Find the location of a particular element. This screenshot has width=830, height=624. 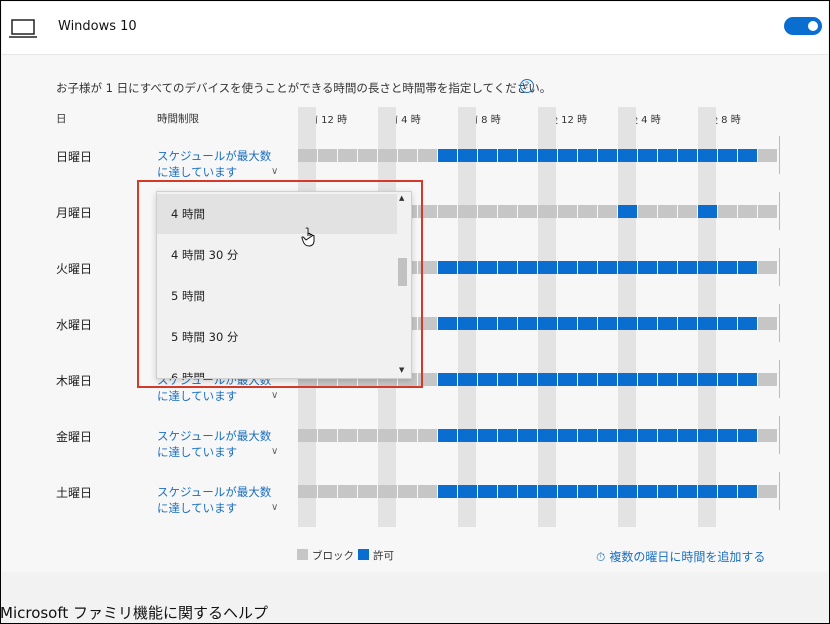

dropdown-option: 4 時間 30 分 is located at coordinates (277, 255).